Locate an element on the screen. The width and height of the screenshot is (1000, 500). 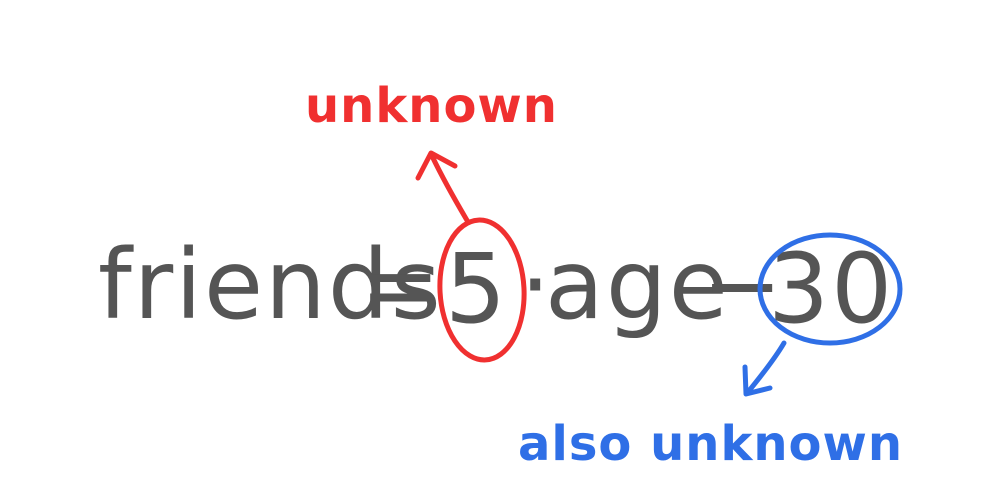
equation-equals: = is located at coordinates (401, 285).